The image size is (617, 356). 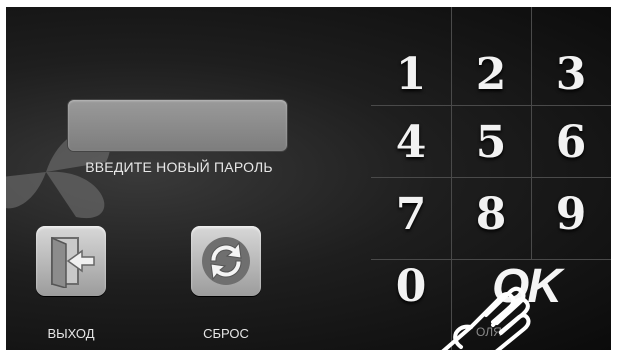 What do you see at coordinates (179, 167) in the screenshot?
I see `password-prompt: ВВЕДИТЕ НОВЫЙ ПАРОЛЬ` at bounding box center [179, 167].